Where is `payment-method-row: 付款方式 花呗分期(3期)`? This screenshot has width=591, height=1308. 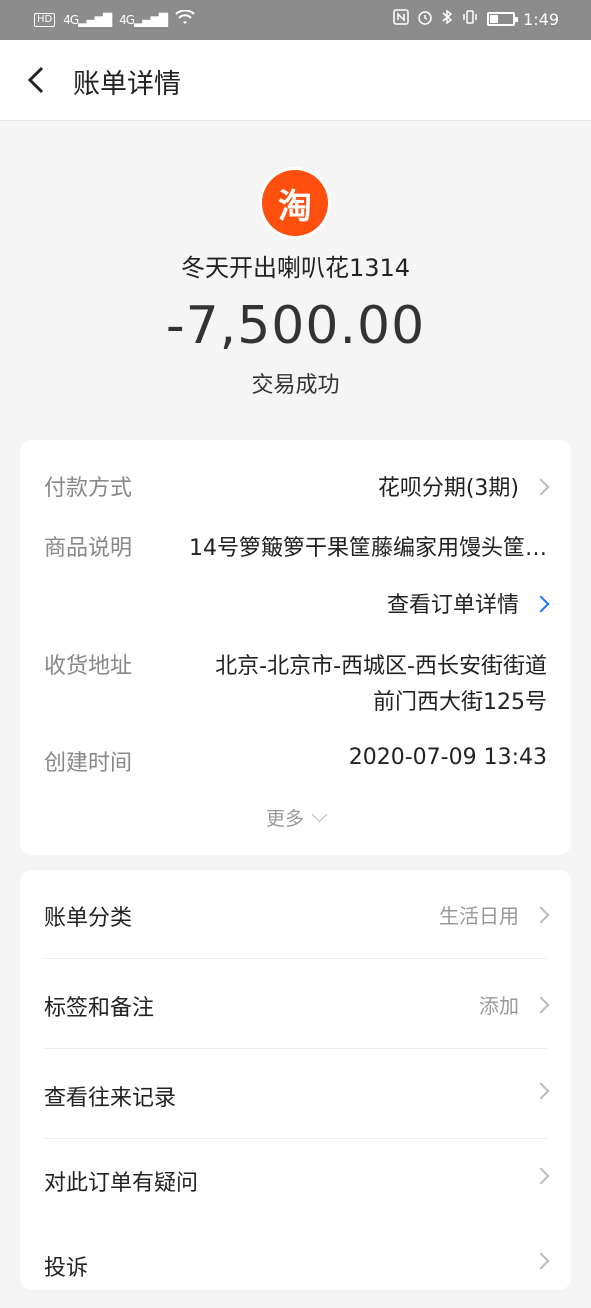
payment-method-row: 付款方式 花呗分期(3期) is located at coordinates (297, 486).